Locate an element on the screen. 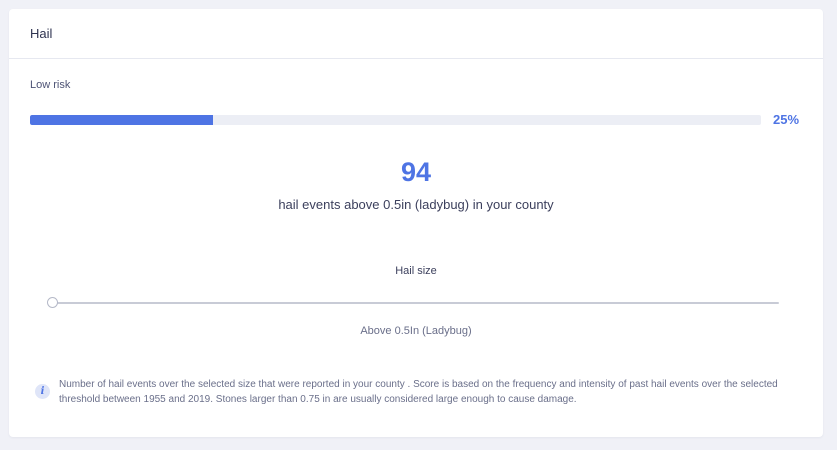 Image resolution: width=837 pixels, height=450 pixels. risk-progress-fill is located at coordinates (121, 120).